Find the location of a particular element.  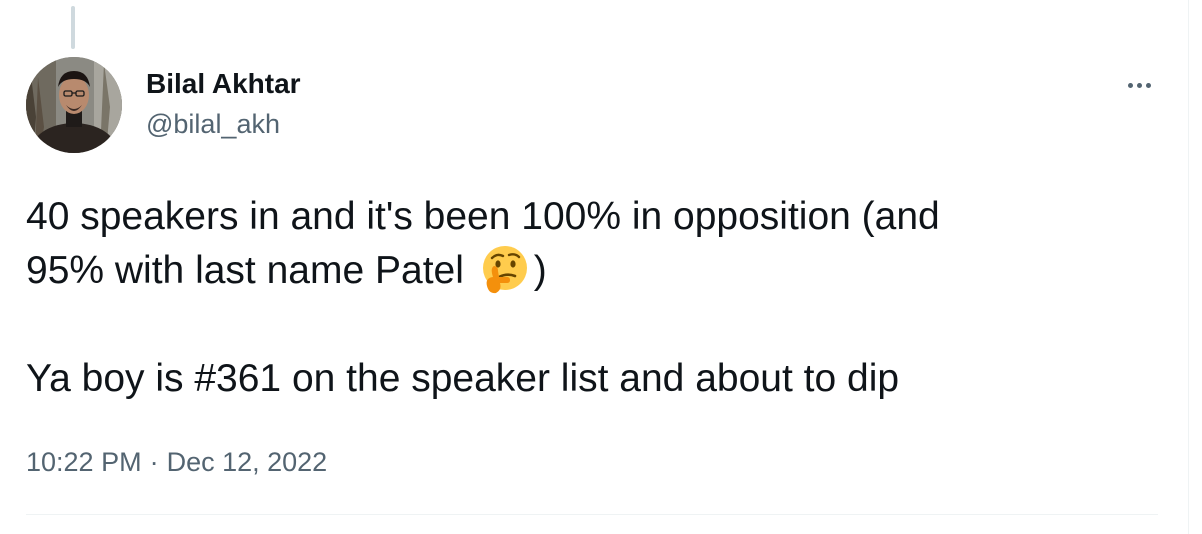

tweet-date: Dec 12, 2022 is located at coordinates (247, 462).